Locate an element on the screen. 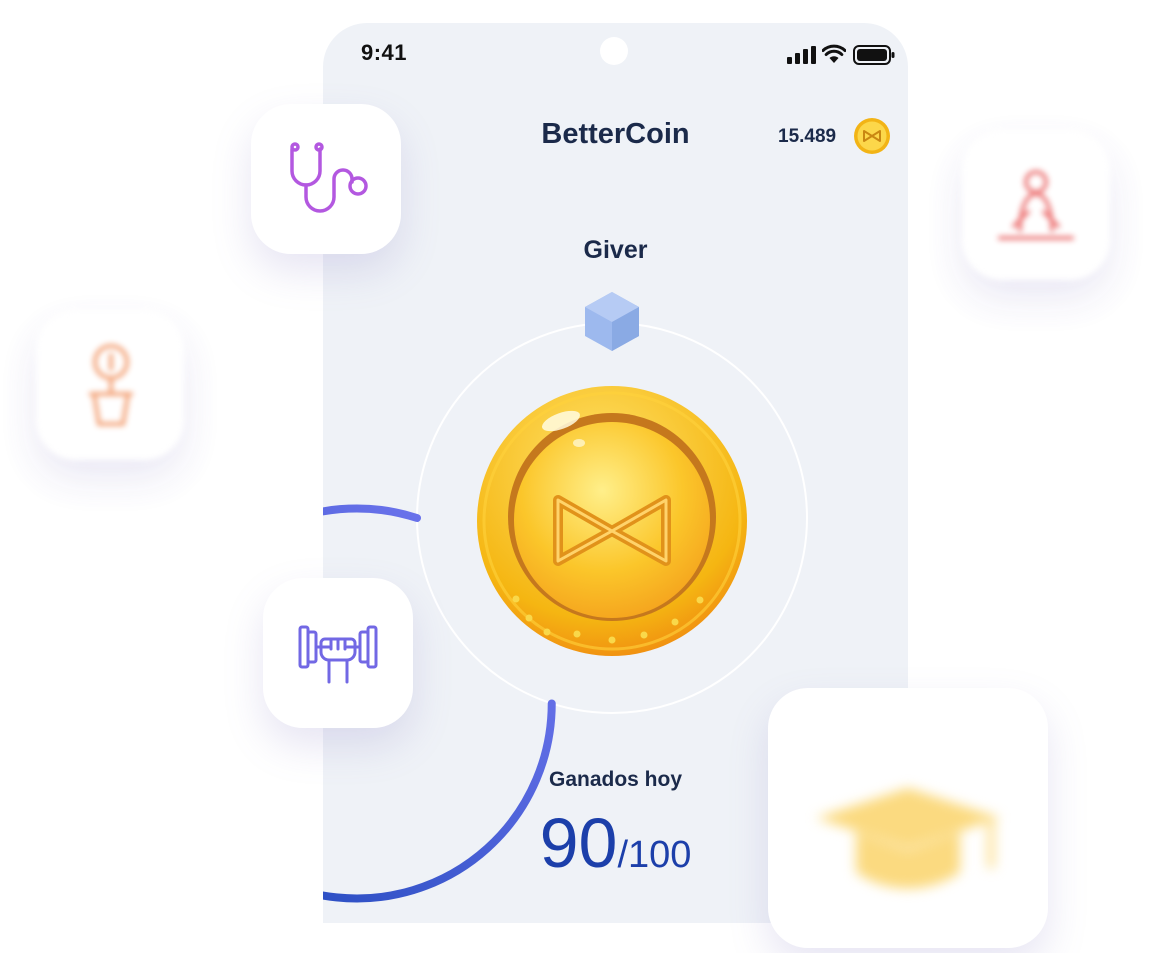  meditation-icon is located at coordinates (1036, 205).